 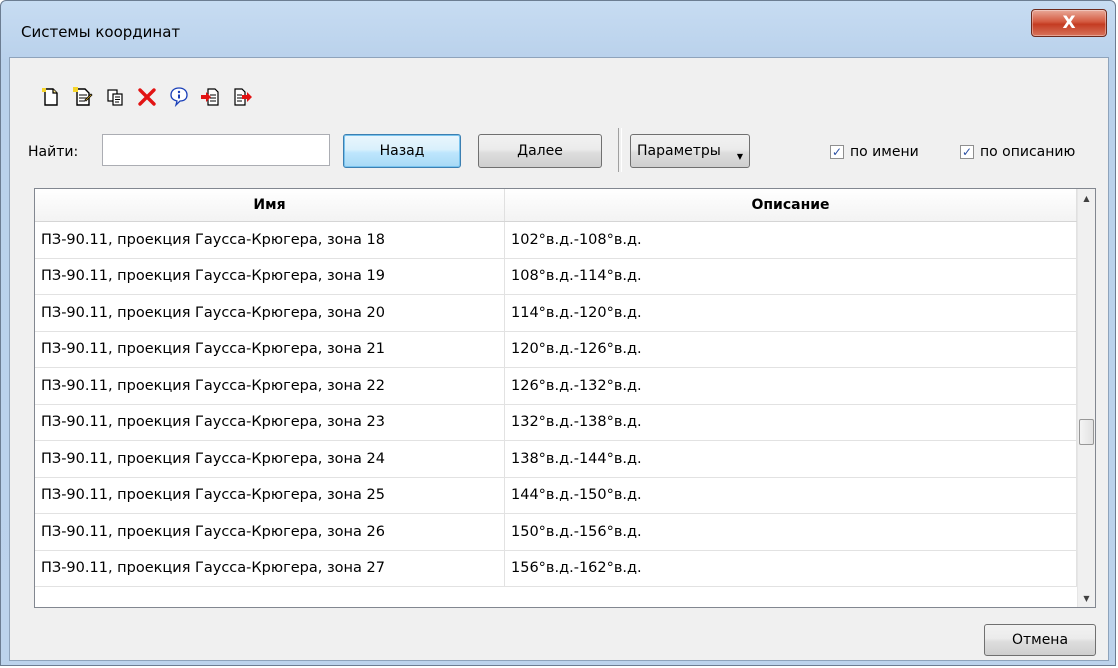 What do you see at coordinates (791, 205) in the screenshot?
I see `column-header-description: Описание` at bounding box center [791, 205].